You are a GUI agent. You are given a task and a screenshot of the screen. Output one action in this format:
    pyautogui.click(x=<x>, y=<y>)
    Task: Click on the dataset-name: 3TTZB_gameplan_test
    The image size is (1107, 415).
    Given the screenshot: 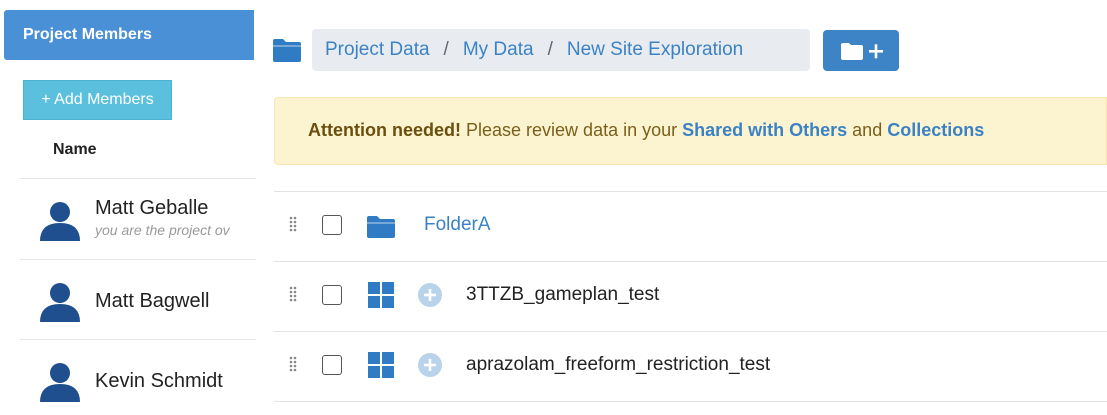 What is the action you would take?
    pyautogui.click(x=562, y=295)
    